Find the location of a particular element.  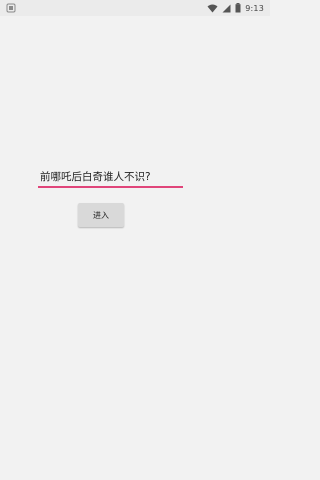

riddle-input-value: 前哪吒后白奇谁人不识? is located at coordinates (95, 177).